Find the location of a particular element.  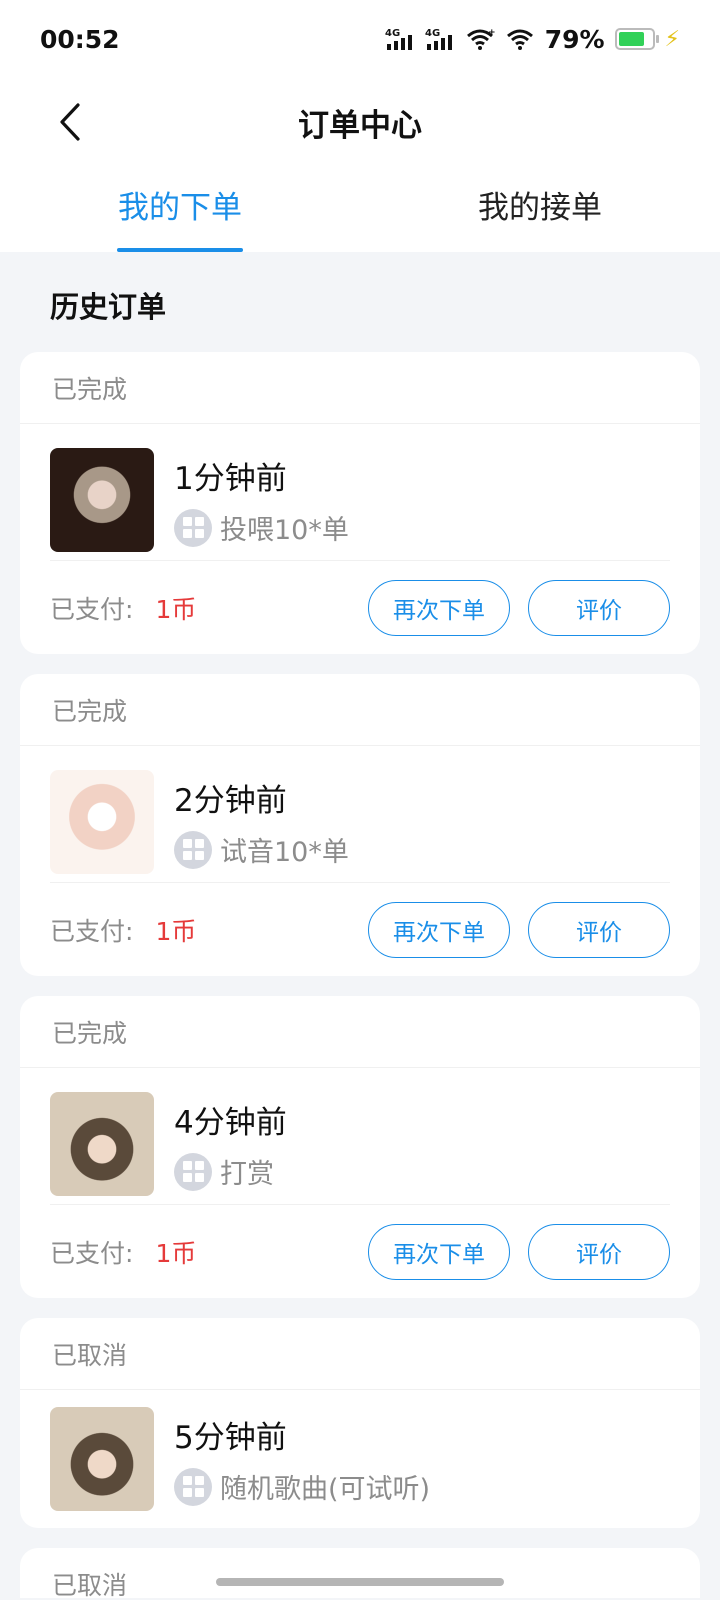

signal-icon-2: 4G is located at coordinates (440, 39).